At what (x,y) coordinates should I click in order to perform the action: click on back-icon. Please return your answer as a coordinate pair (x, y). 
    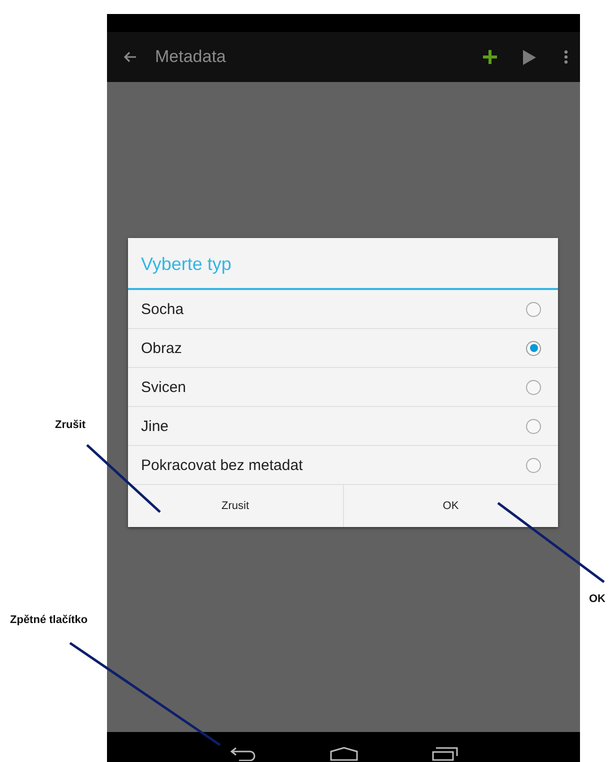
    Looking at the image, I should click on (243, 754).